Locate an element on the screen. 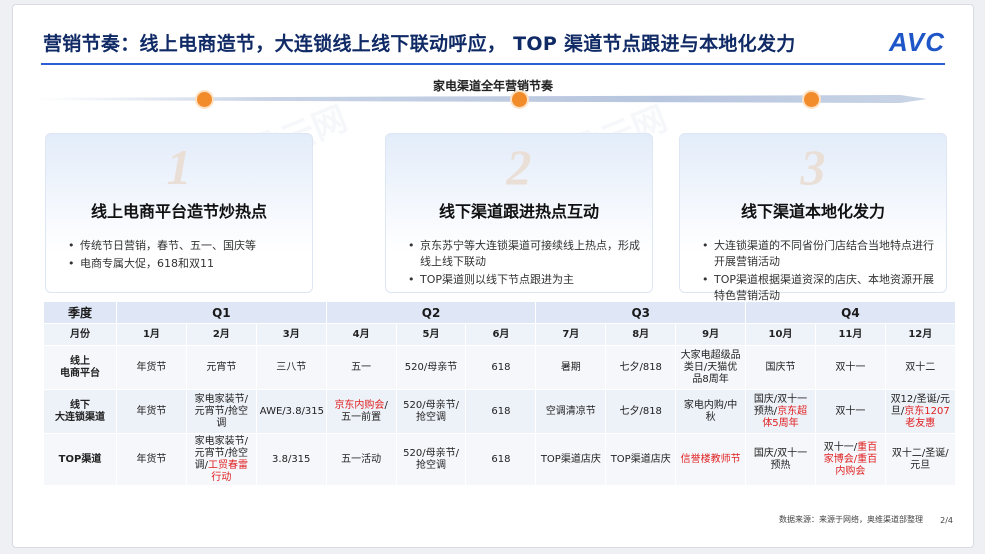 The image size is (985, 554). quarter-label: 季度 is located at coordinates (80, 312).